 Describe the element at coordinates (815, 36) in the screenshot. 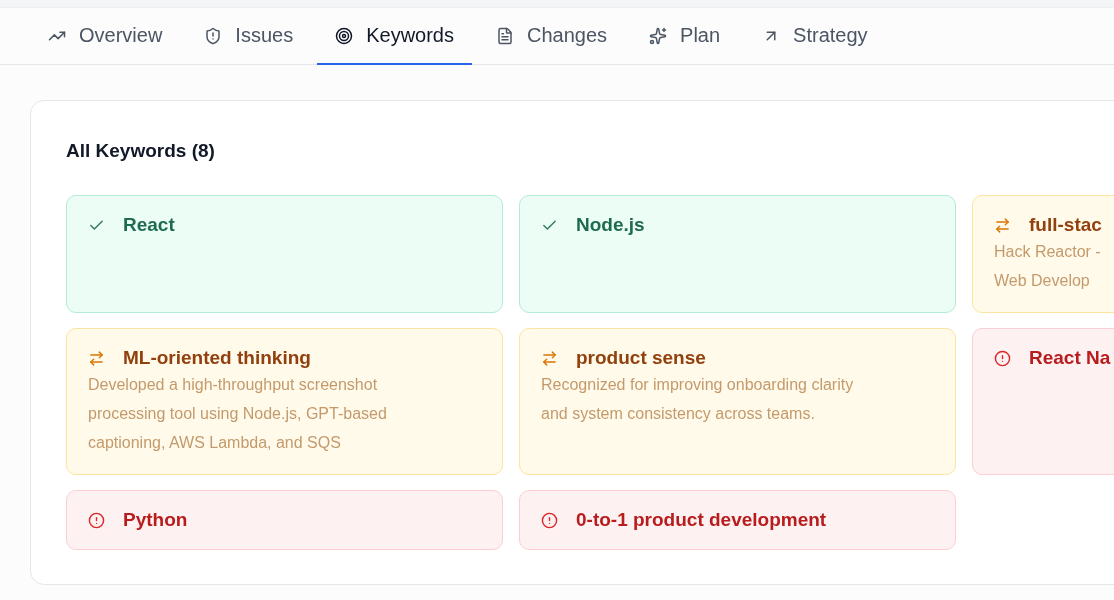

I see `nav-tab: Strategy` at that location.